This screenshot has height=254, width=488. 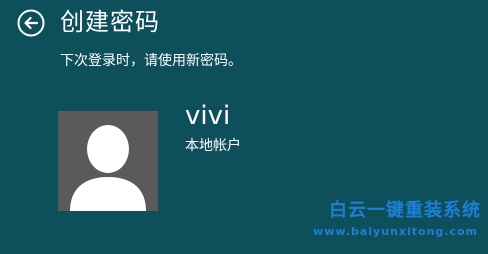 What do you see at coordinates (395, 231) in the screenshot?
I see `watermark-url: www.baiyunxitong.com` at bounding box center [395, 231].